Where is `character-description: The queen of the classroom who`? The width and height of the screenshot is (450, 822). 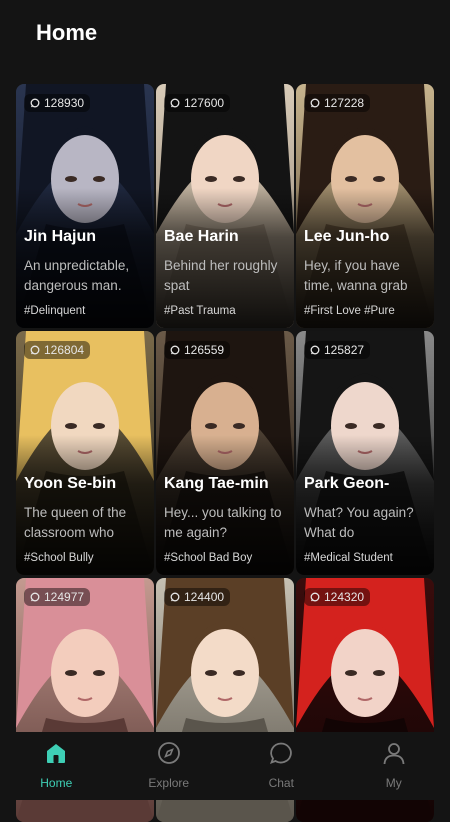
character-description: The queen of the classroom who is located at coordinates (75, 522).